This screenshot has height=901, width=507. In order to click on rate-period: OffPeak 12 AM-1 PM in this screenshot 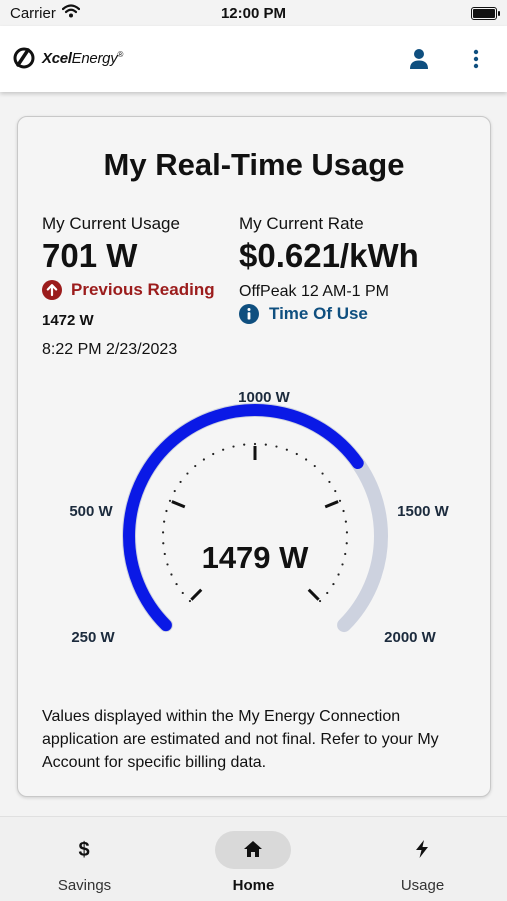, I will do `click(314, 291)`.